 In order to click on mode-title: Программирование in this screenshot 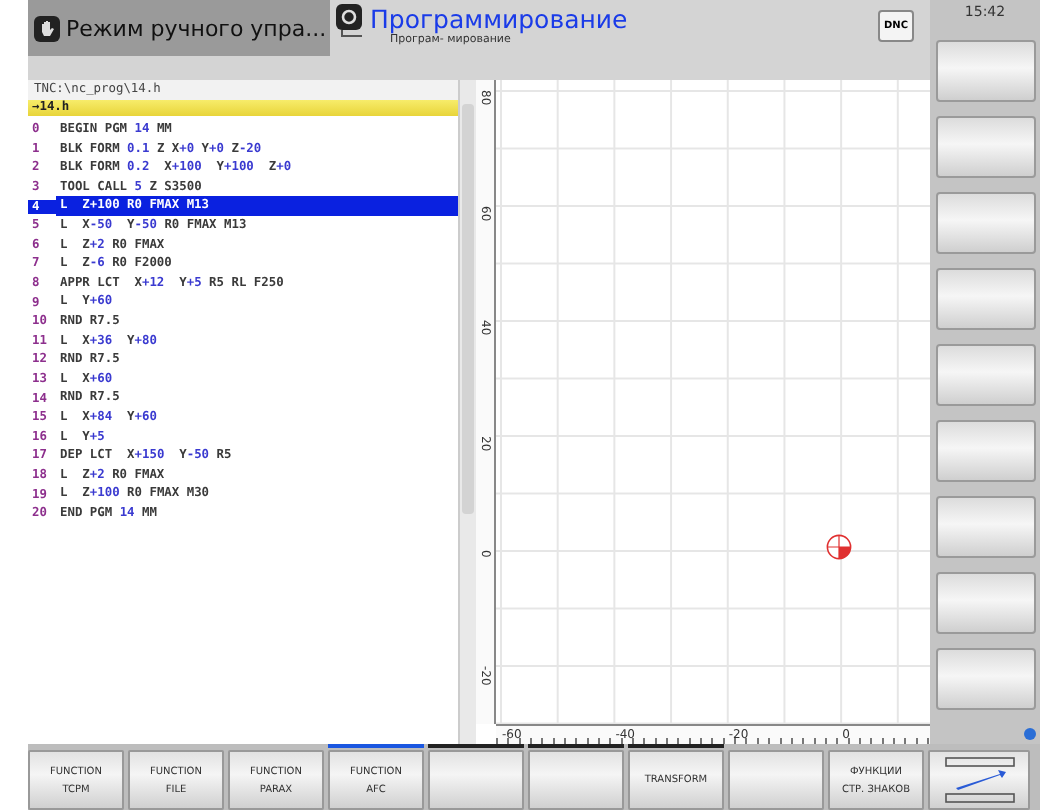, I will do `click(499, 19)`.